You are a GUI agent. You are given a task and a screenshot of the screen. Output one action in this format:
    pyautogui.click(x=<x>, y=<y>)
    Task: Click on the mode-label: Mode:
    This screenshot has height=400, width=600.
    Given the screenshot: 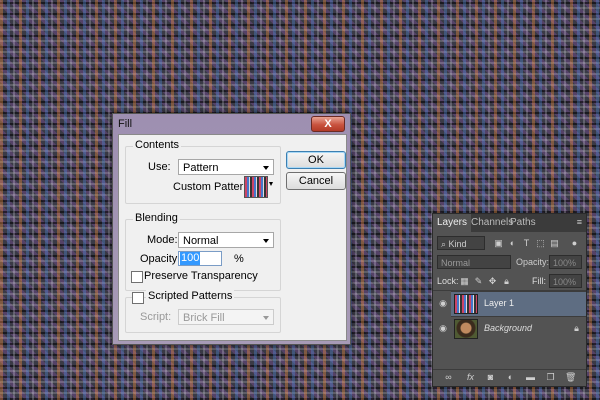 What is the action you would take?
    pyautogui.click(x=162, y=240)
    